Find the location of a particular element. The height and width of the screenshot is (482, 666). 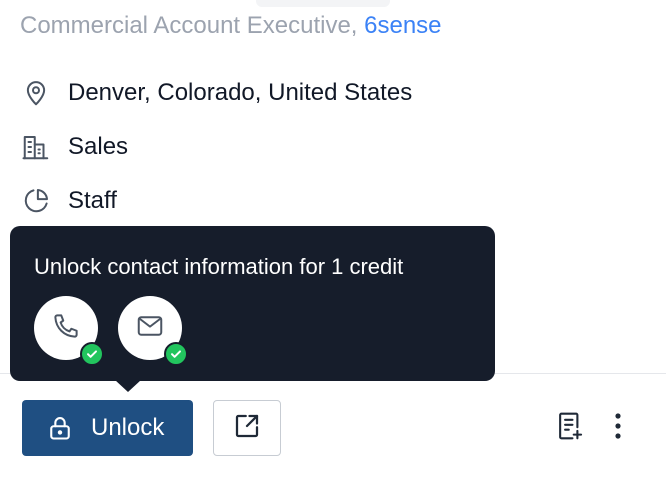

unlock-button: Unlock is located at coordinates (107, 428).